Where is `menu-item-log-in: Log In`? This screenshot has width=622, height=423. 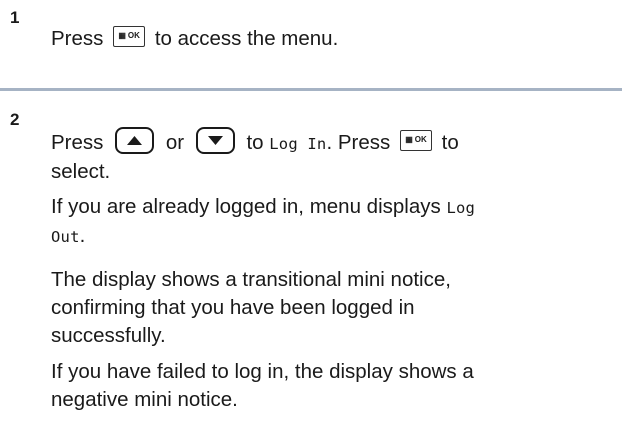
menu-item-log-in: Log In is located at coordinates (298, 144).